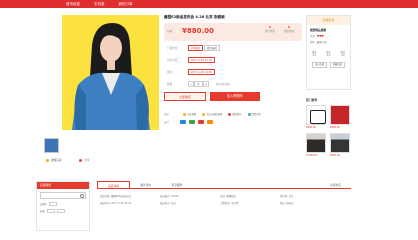 This screenshot has width=418, height=240. I want to click on recommended-title: 掌门推荐, so click(312, 100).